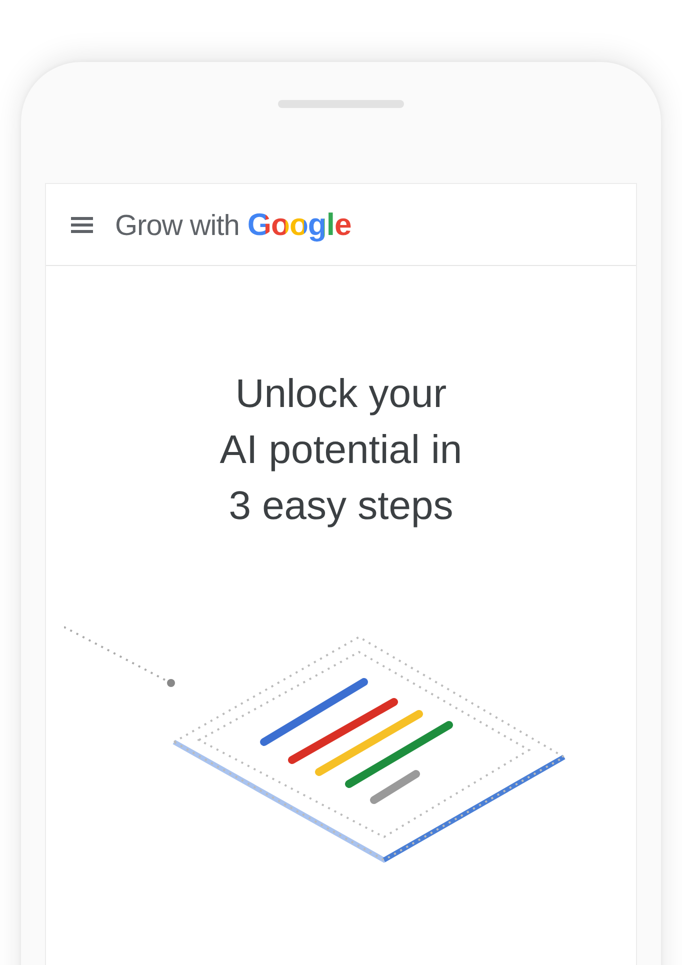 This screenshot has width=682, height=965. What do you see at coordinates (82, 224) in the screenshot?
I see `menu-icon` at bounding box center [82, 224].